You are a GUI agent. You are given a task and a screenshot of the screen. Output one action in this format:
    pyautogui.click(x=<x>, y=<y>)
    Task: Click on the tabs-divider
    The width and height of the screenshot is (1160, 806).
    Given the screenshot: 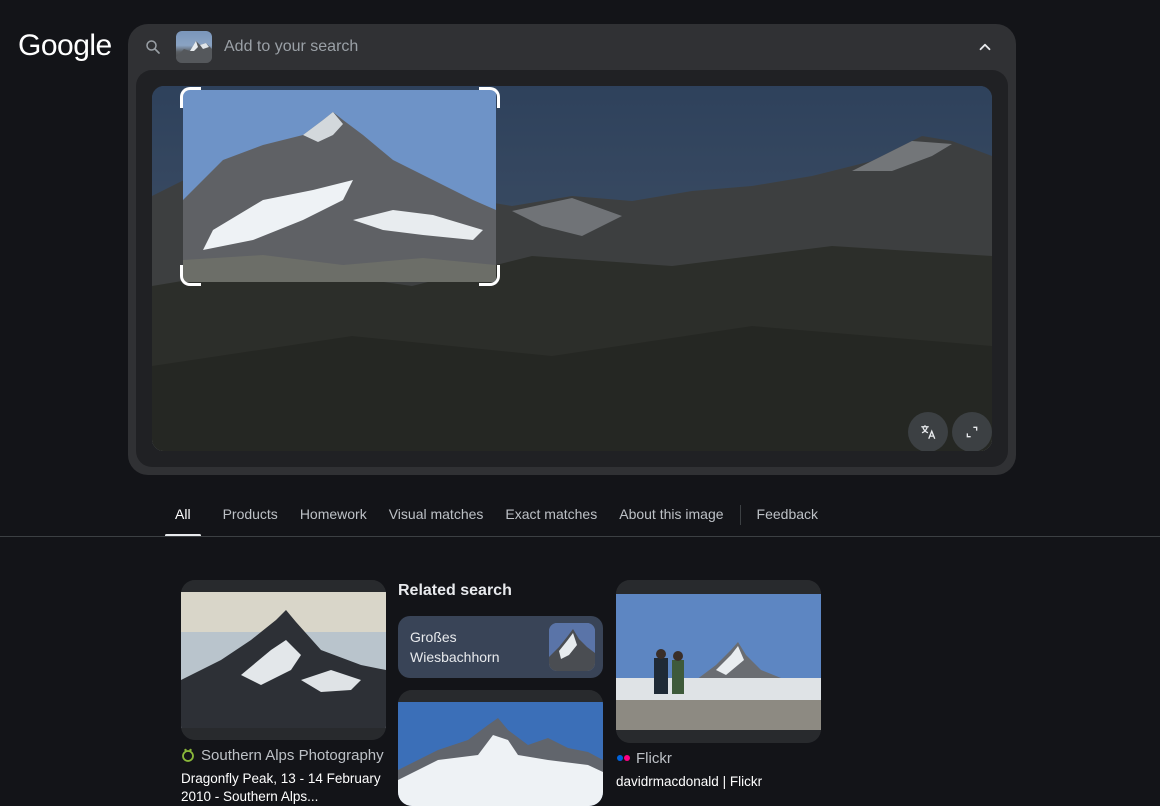 What is the action you would take?
    pyautogui.click(x=580, y=536)
    